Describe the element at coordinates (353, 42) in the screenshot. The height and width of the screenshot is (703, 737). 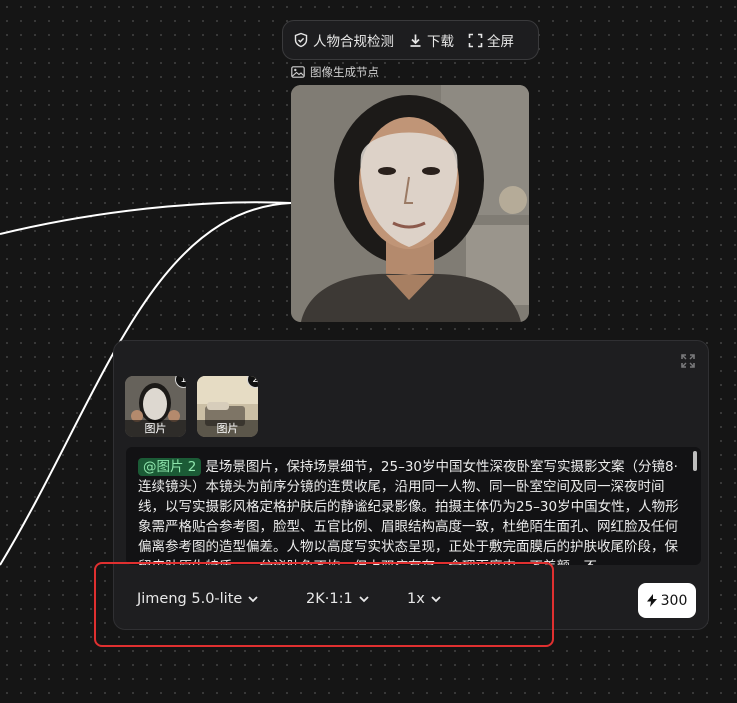
I see `compliance-check-label: 人物合规检测` at that location.